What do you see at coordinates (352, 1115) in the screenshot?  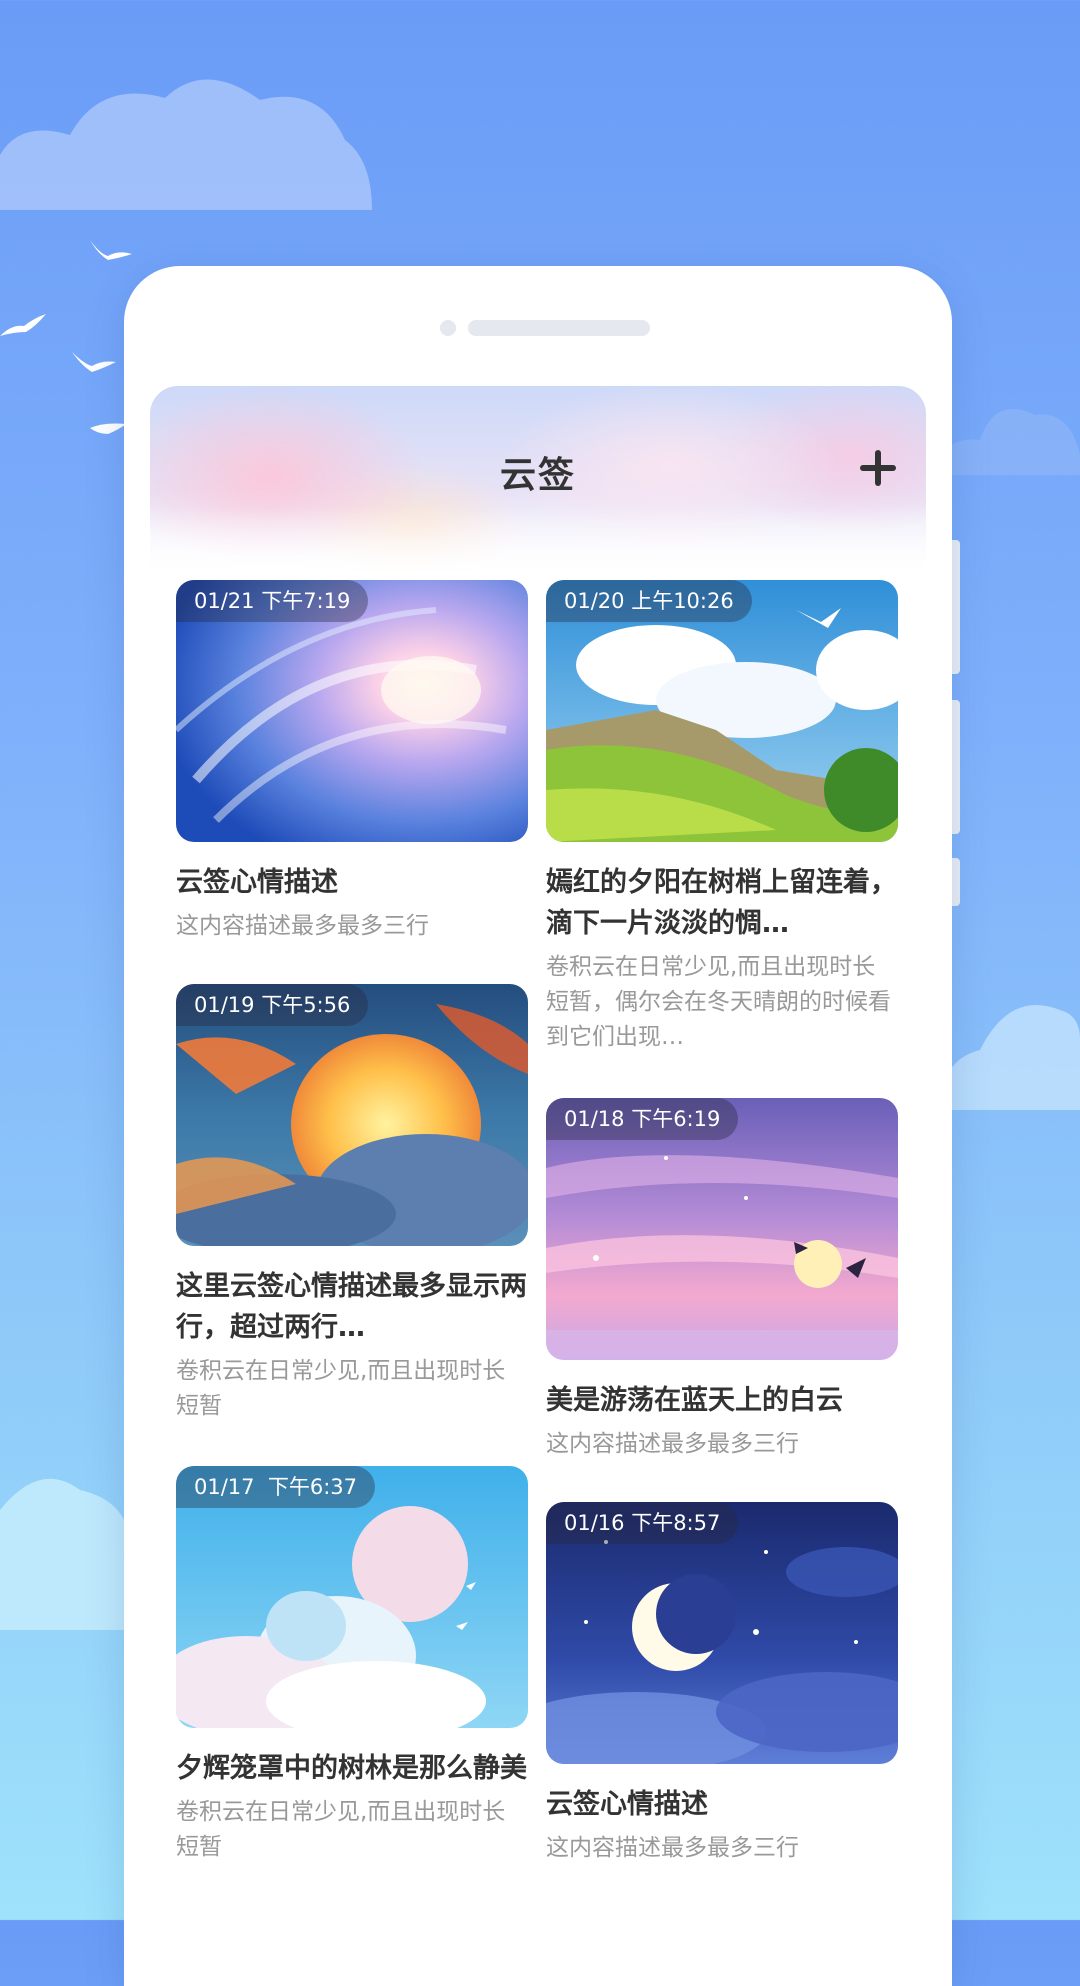 I see `note-image: 01/19 下午5:56` at bounding box center [352, 1115].